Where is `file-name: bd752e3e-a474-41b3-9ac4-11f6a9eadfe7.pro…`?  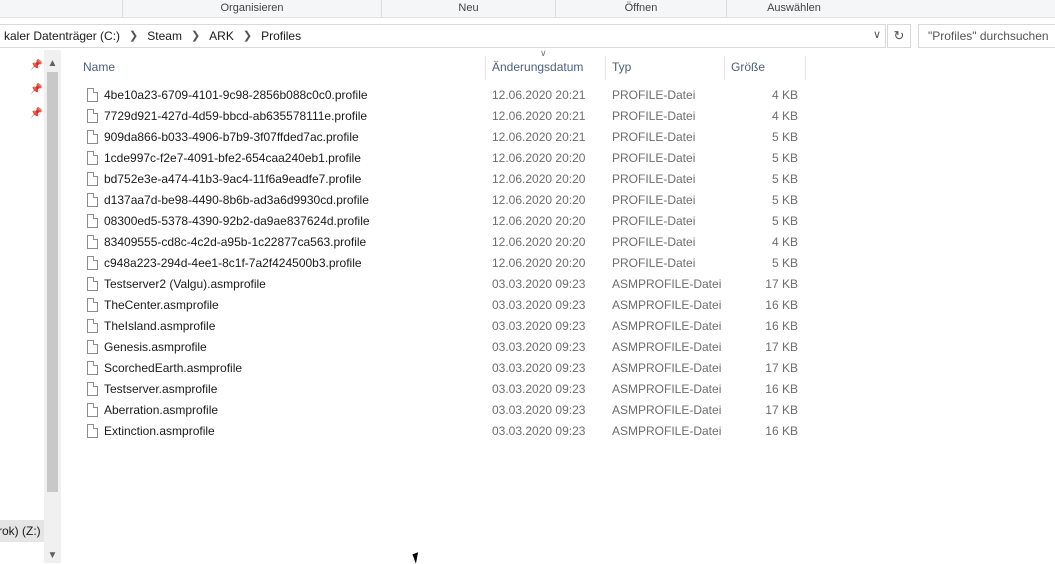 file-name: bd752e3e-a474-41b3-9ac4-11f6a9eadfe7.pro… is located at coordinates (233, 179).